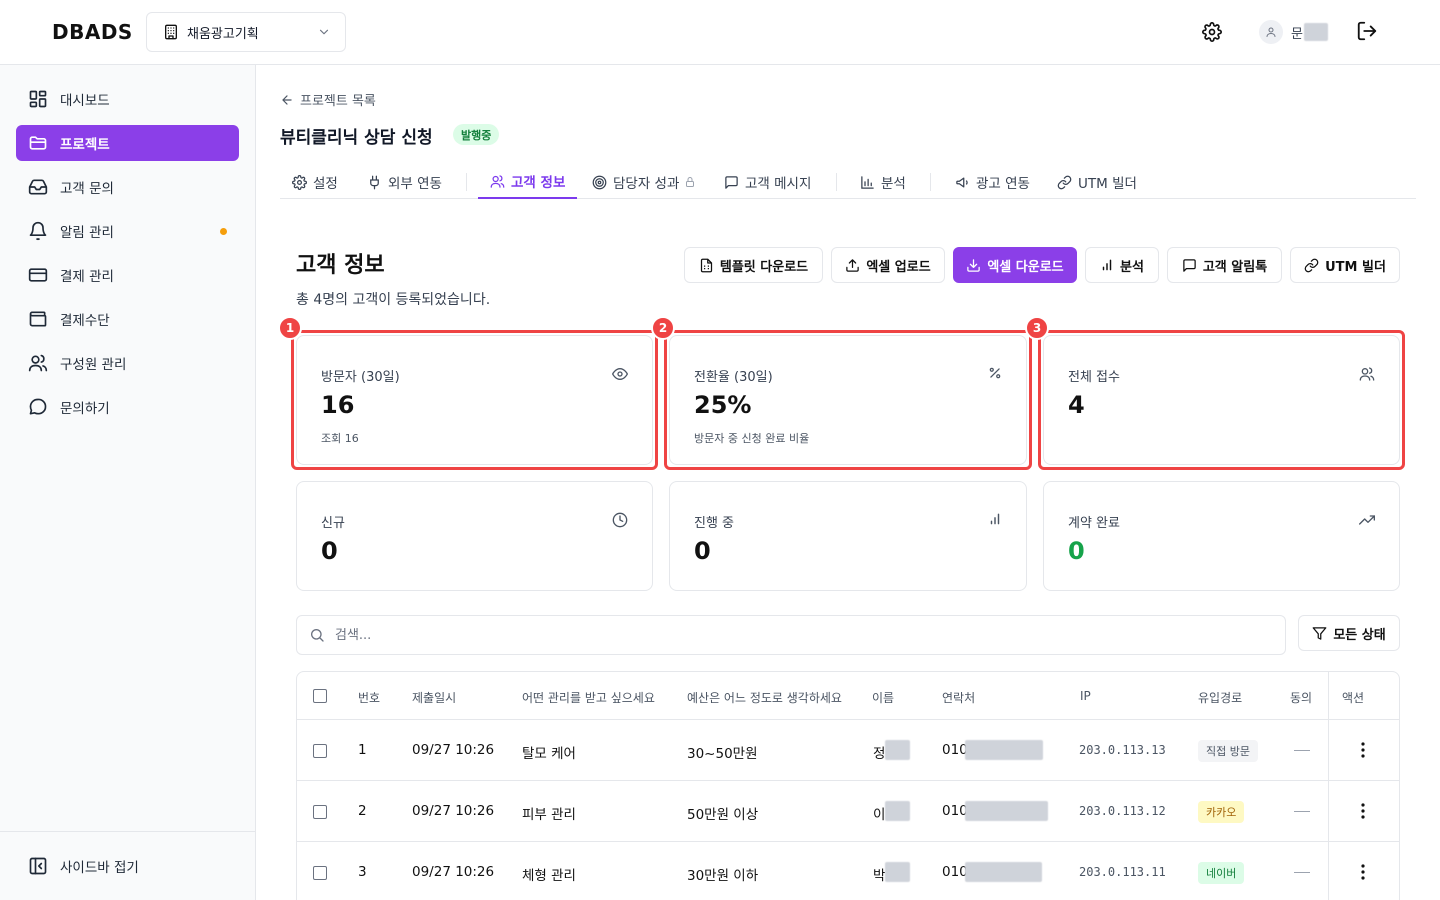 The height and width of the screenshot is (900, 1440). I want to click on link-icon, so click(1067, 182).